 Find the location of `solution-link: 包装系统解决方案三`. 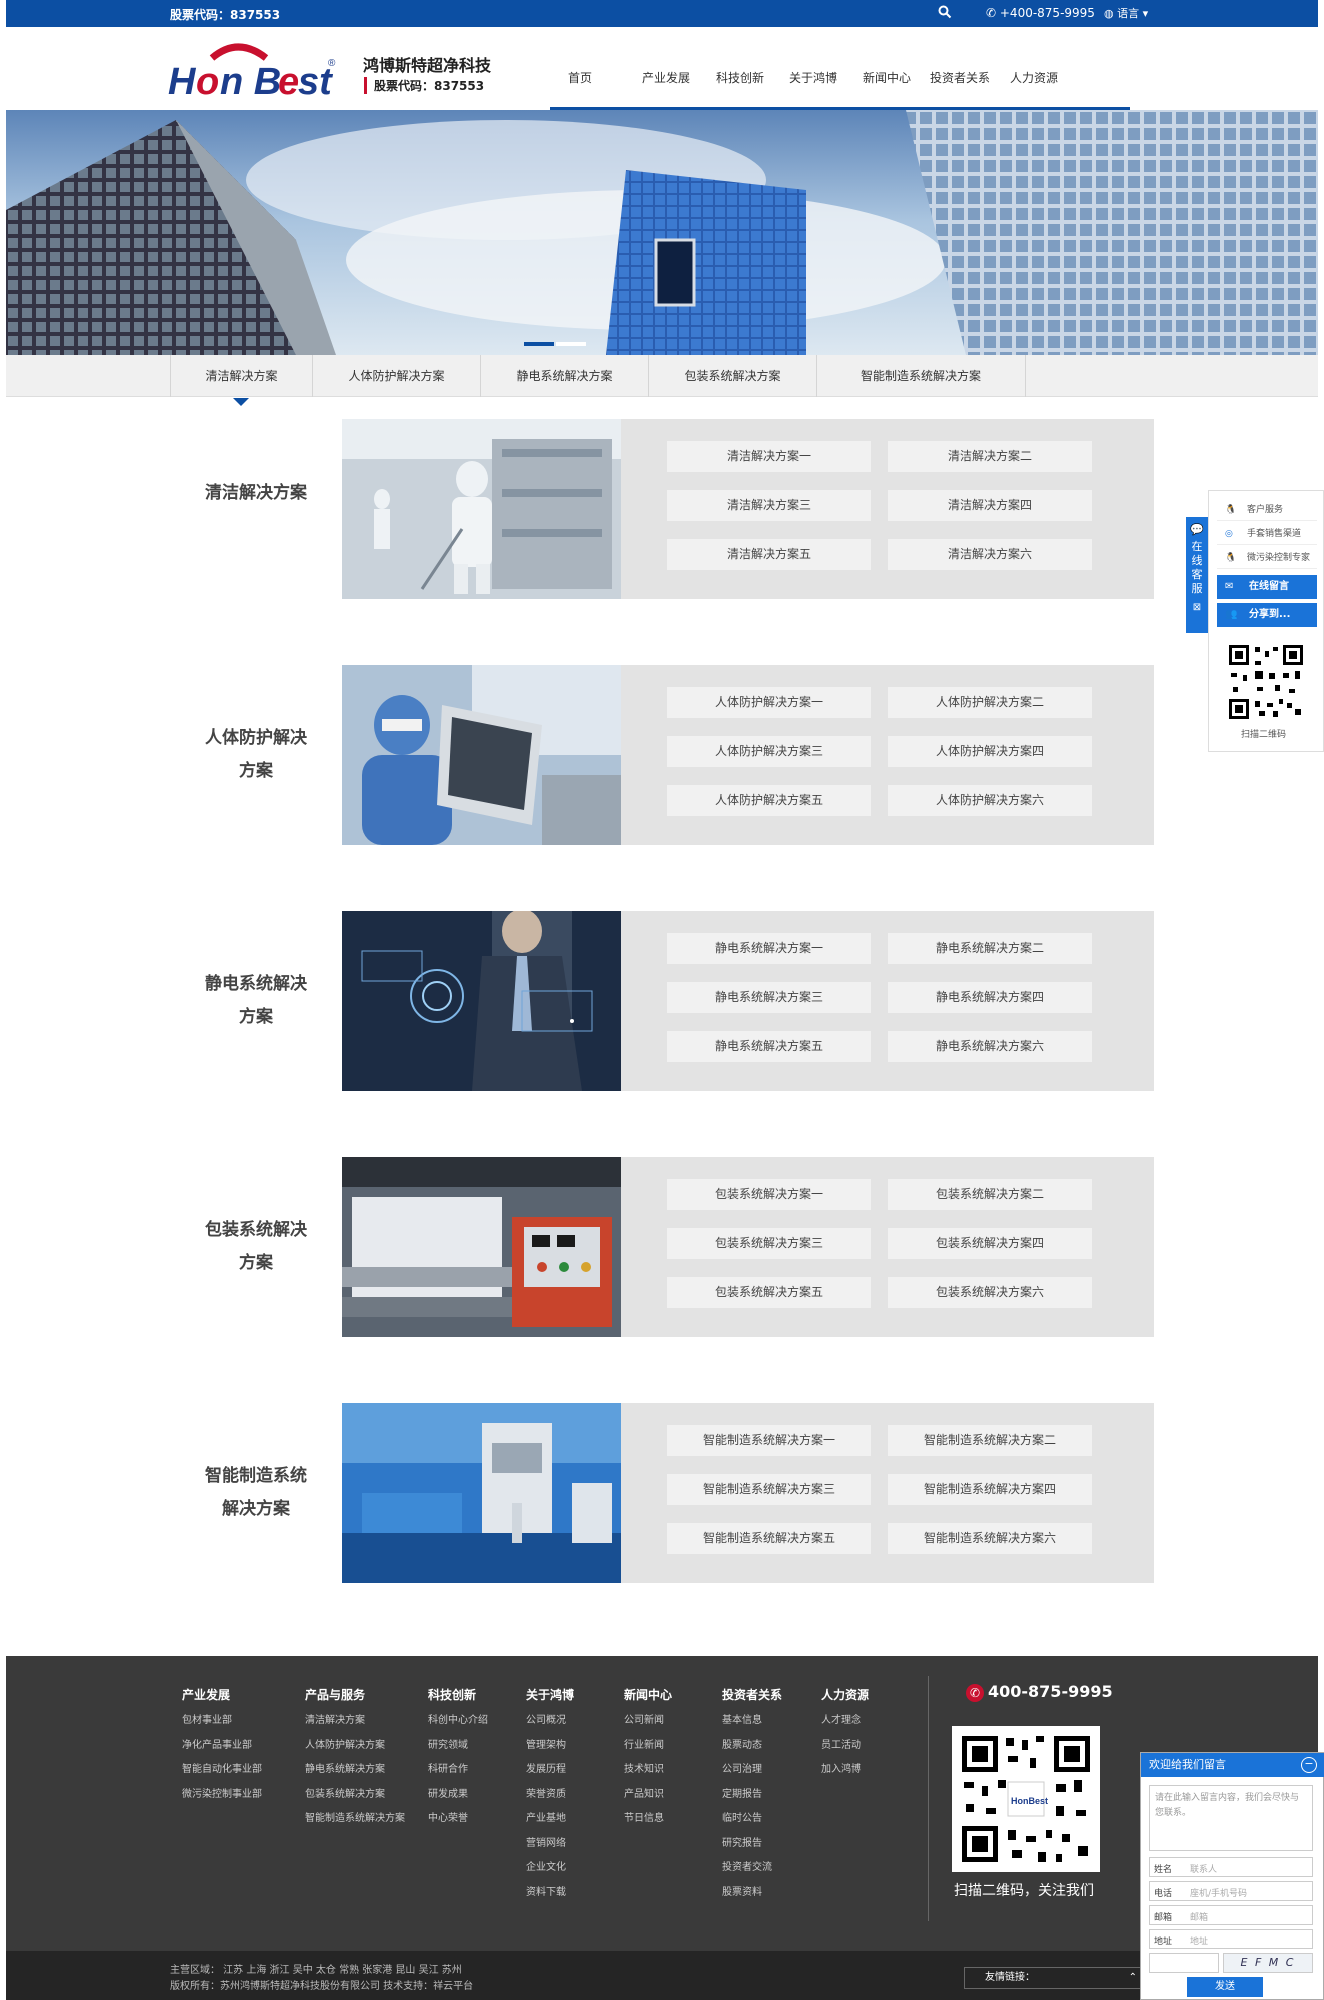

solution-link: 包装系统解决方案三 is located at coordinates (769, 1243).